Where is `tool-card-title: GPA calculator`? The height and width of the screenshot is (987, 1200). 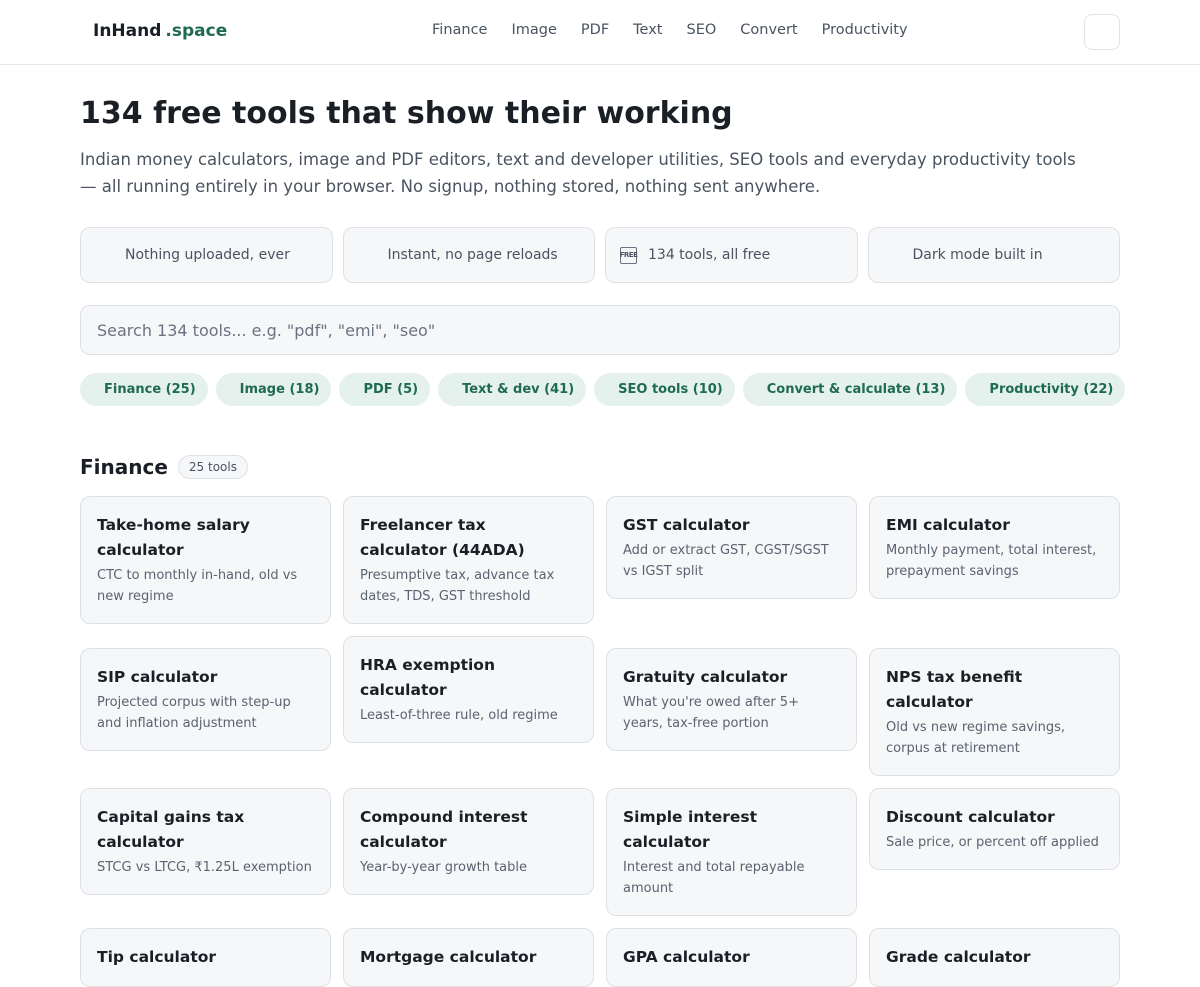
tool-card-title: GPA calculator is located at coordinates (686, 957).